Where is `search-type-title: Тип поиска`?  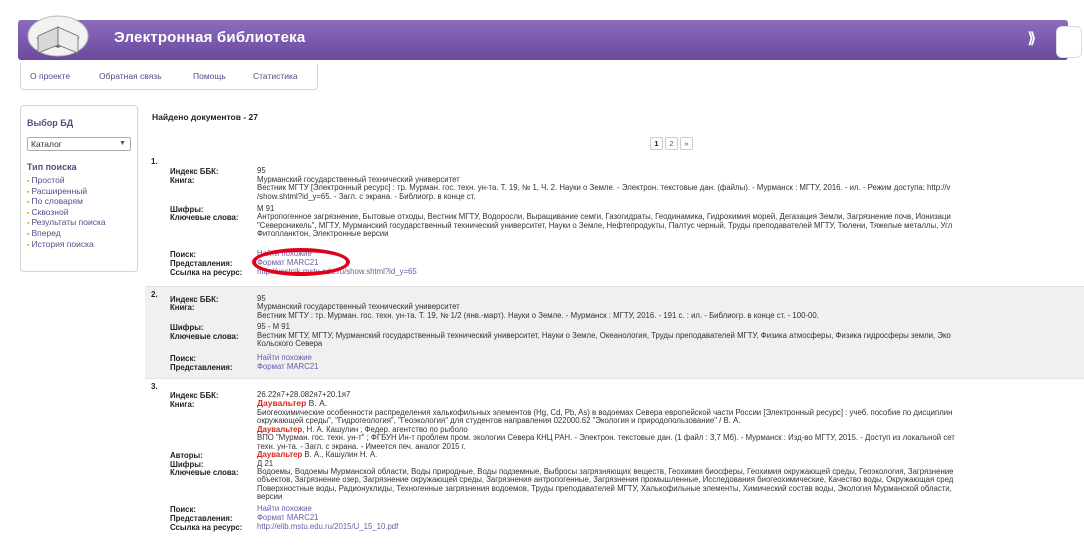 search-type-title: Тип поиска is located at coordinates (52, 167).